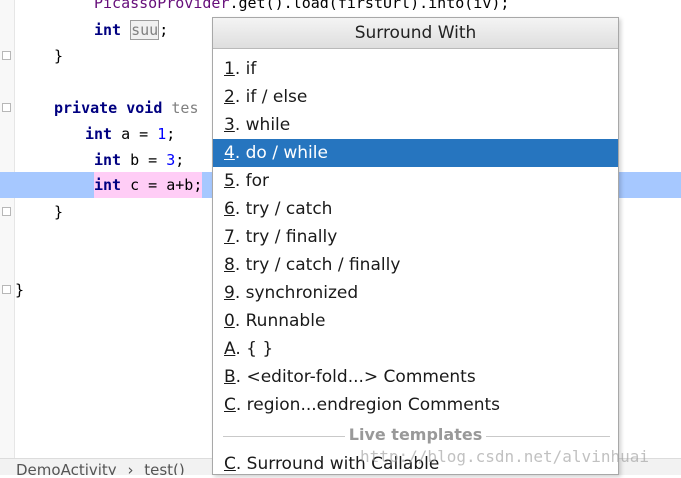  What do you see at coordinates (415, 97) in the screenshot?
I see `popup-item: 2. if / else` at bounding box center [415, 97].